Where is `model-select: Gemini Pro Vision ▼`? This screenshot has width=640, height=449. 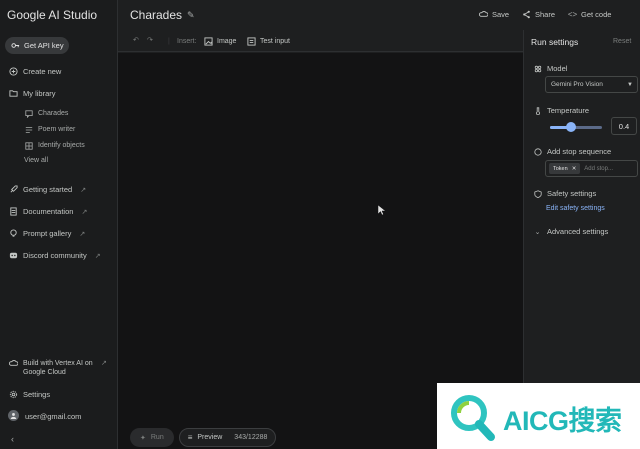 model-select: Gemini Pro Vision ▼ is located at coordinates (591, 84).